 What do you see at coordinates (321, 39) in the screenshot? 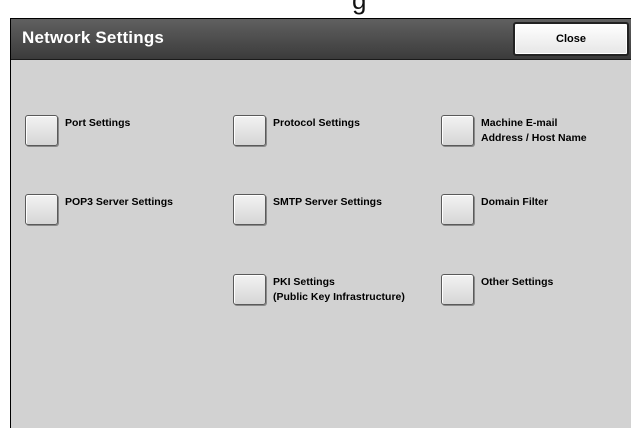
I see `title-bar: Network Settings Close` at bounding box center [321, 39].